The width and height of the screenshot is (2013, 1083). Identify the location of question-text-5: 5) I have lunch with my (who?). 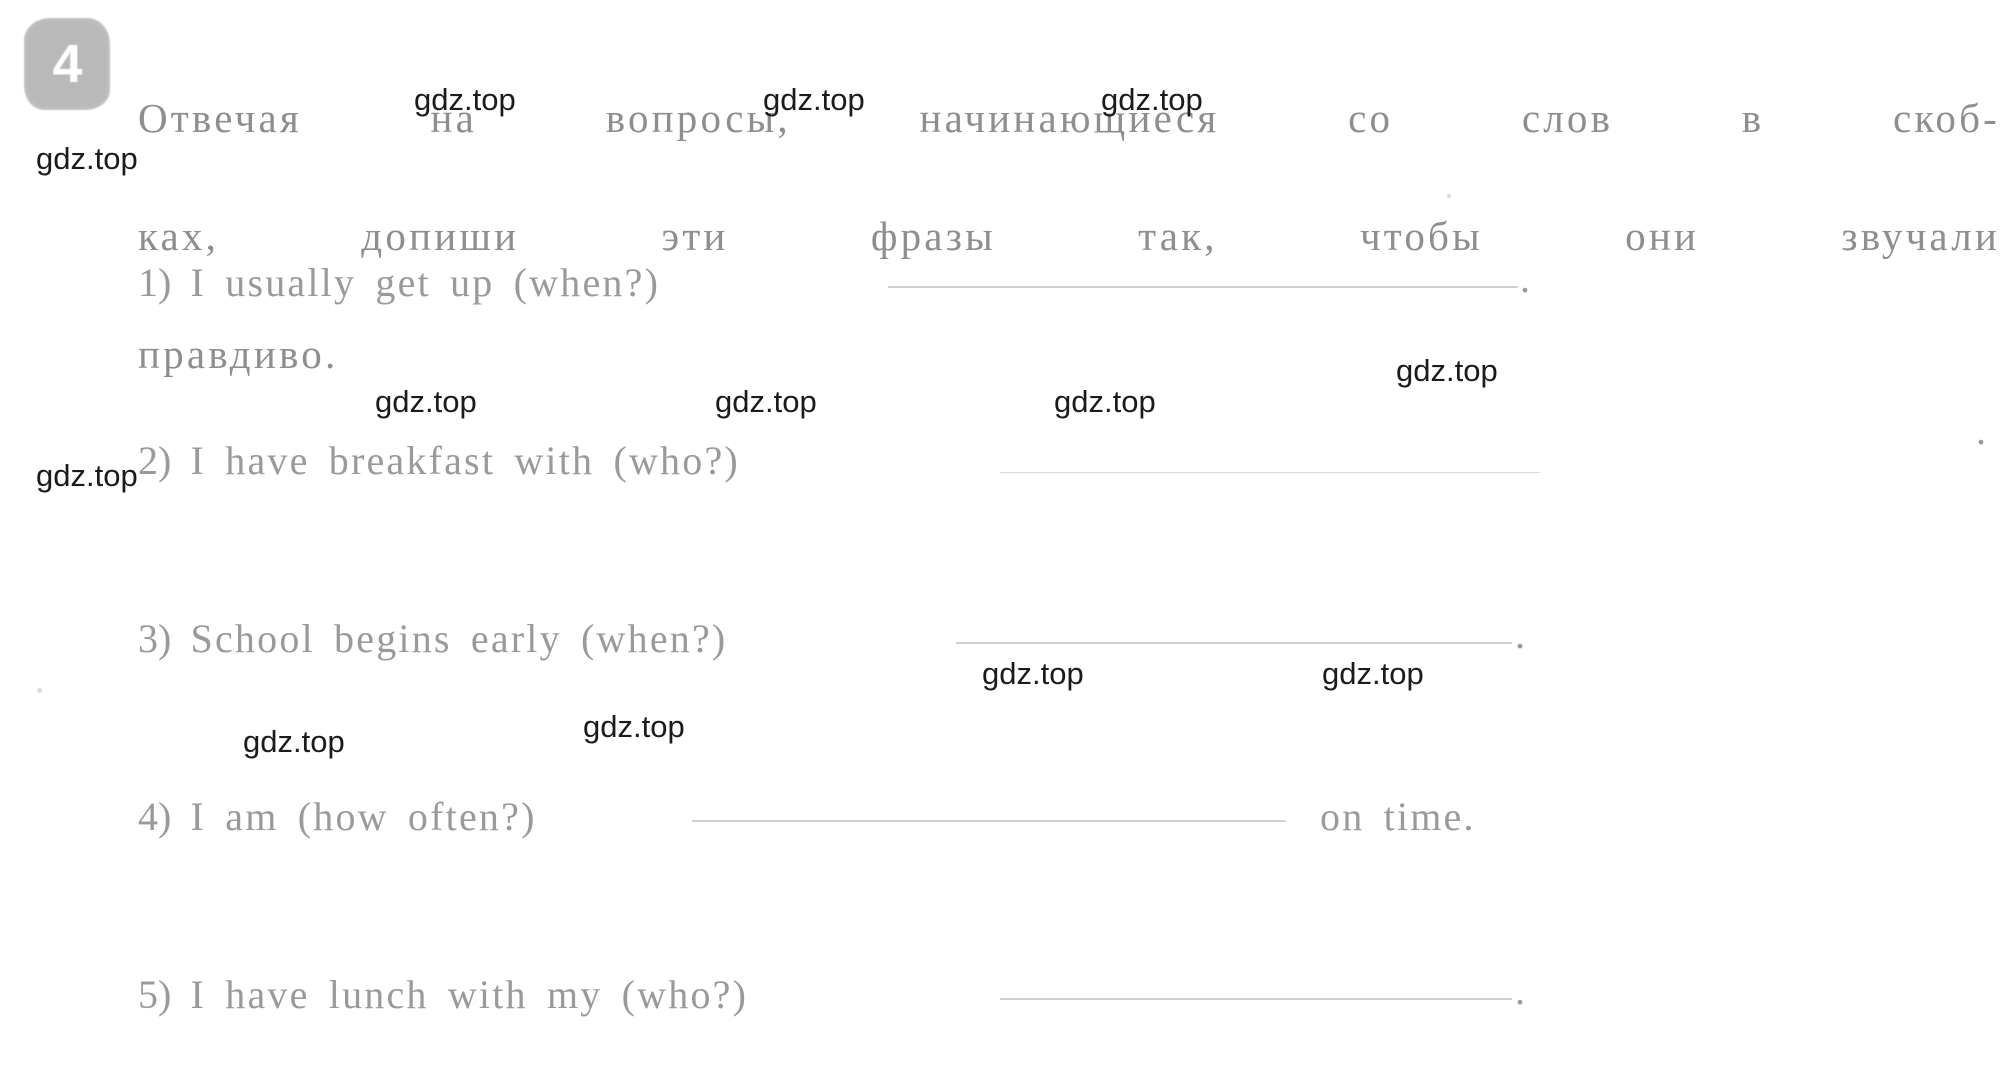
(443, 994).